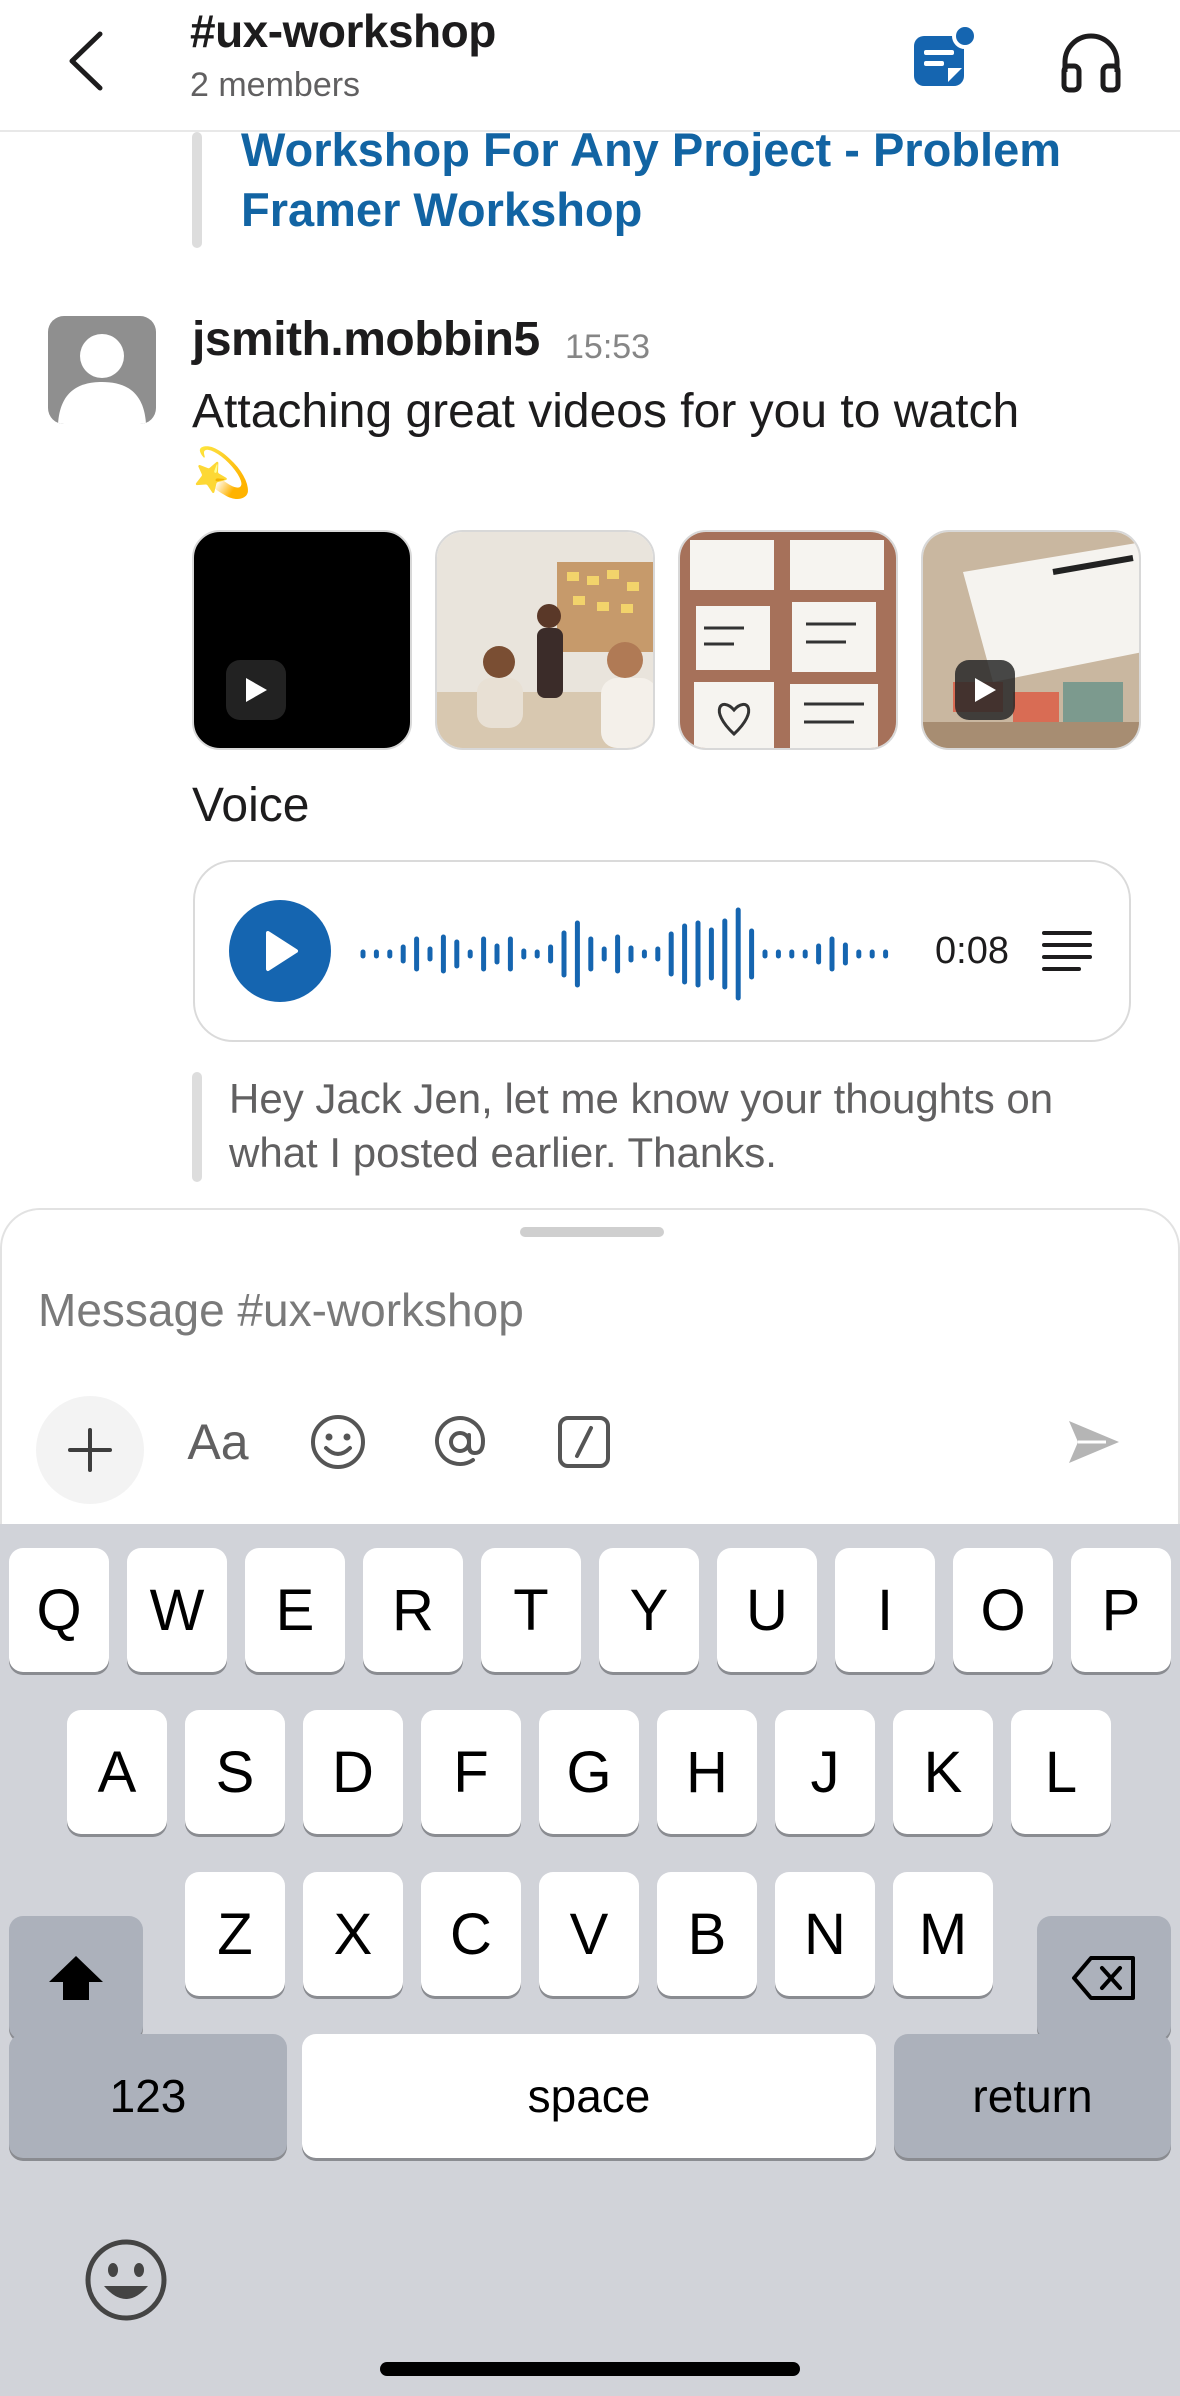  I want to click on key-t: T, so click(531, 1610).